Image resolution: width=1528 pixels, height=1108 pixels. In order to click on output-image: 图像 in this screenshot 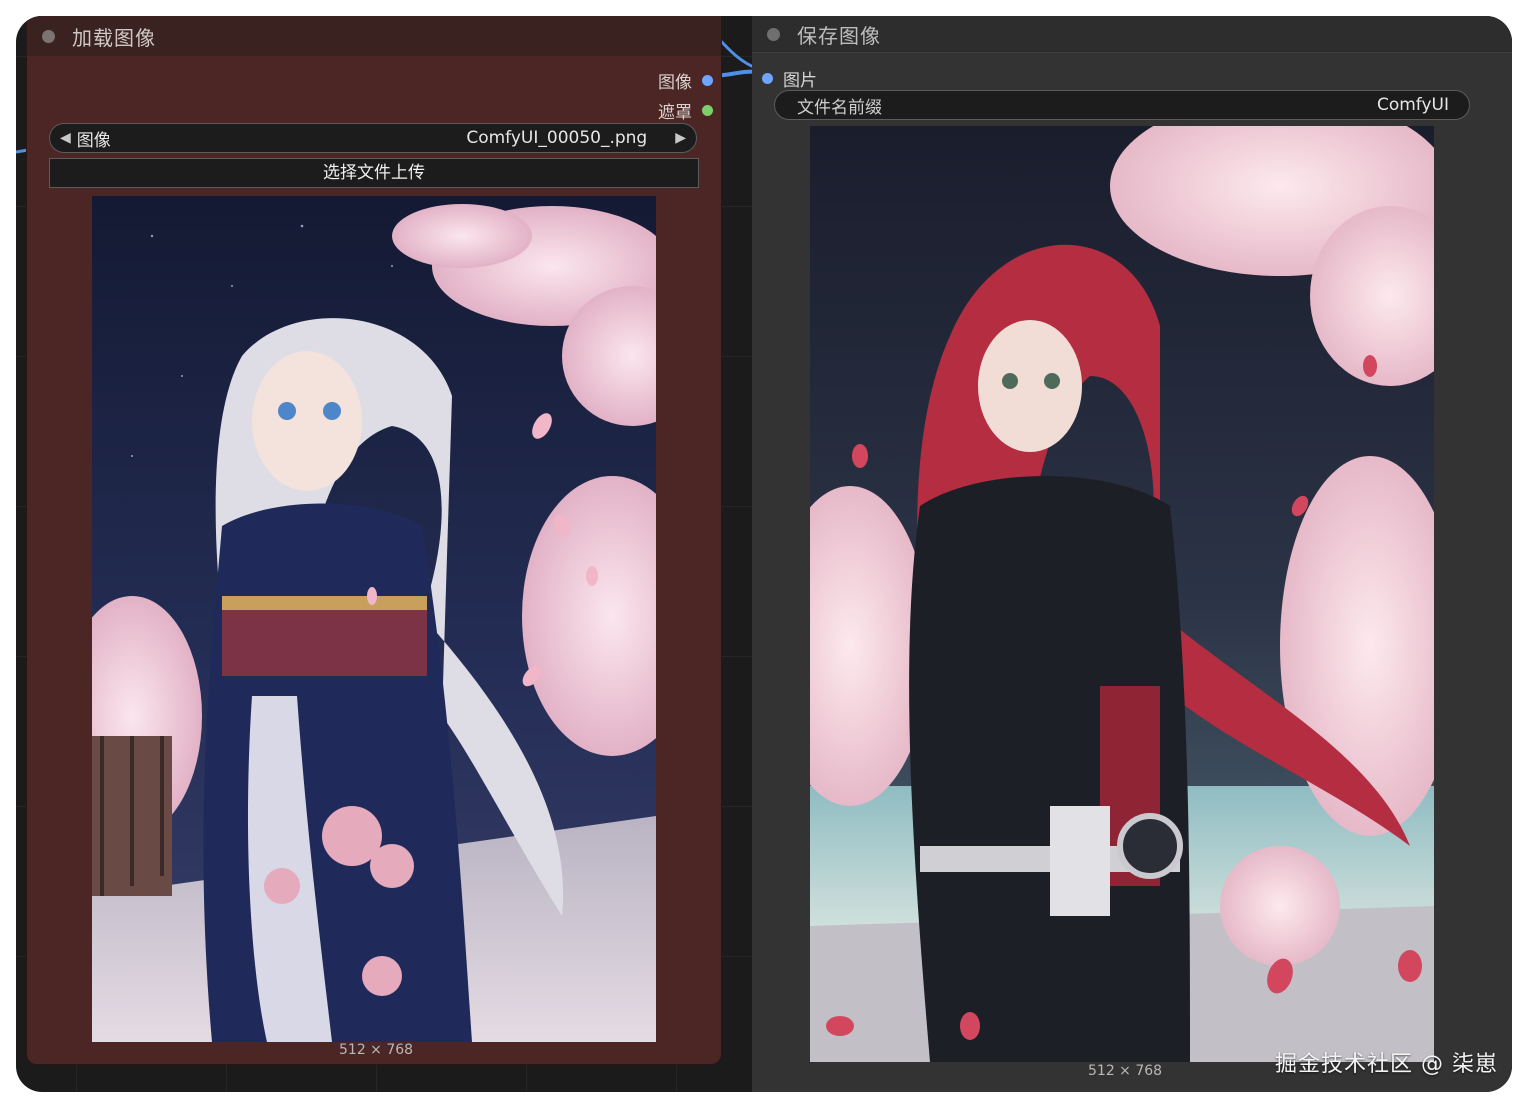, I will do `click(685, 80)`.